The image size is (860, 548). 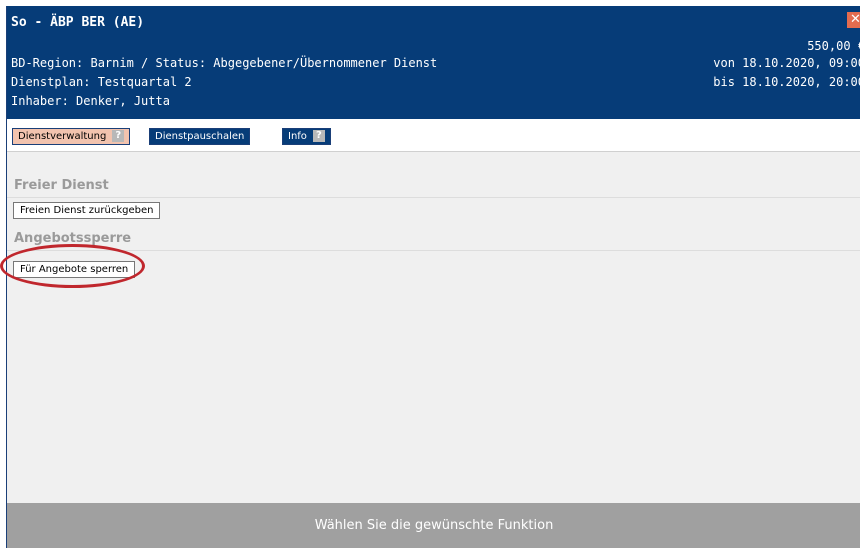 I want to click on amount-value: 550,00 €, so click(x=833, y=46).